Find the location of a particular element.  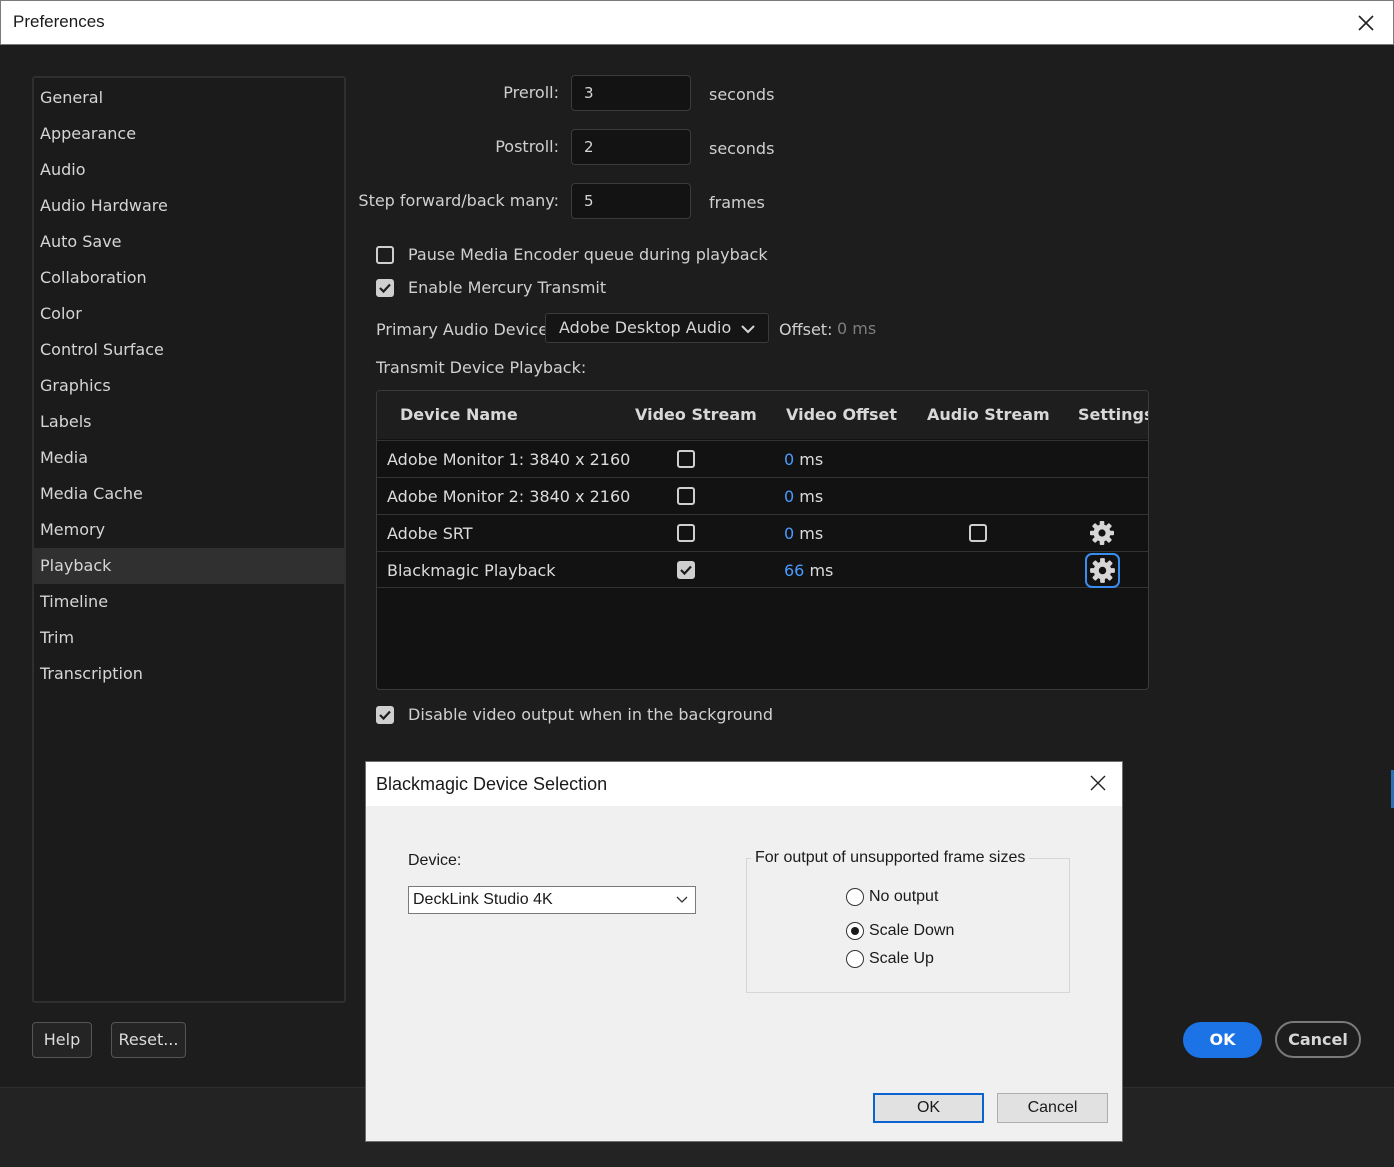

ok-button: OK is located at coordinates (1222, 1040).